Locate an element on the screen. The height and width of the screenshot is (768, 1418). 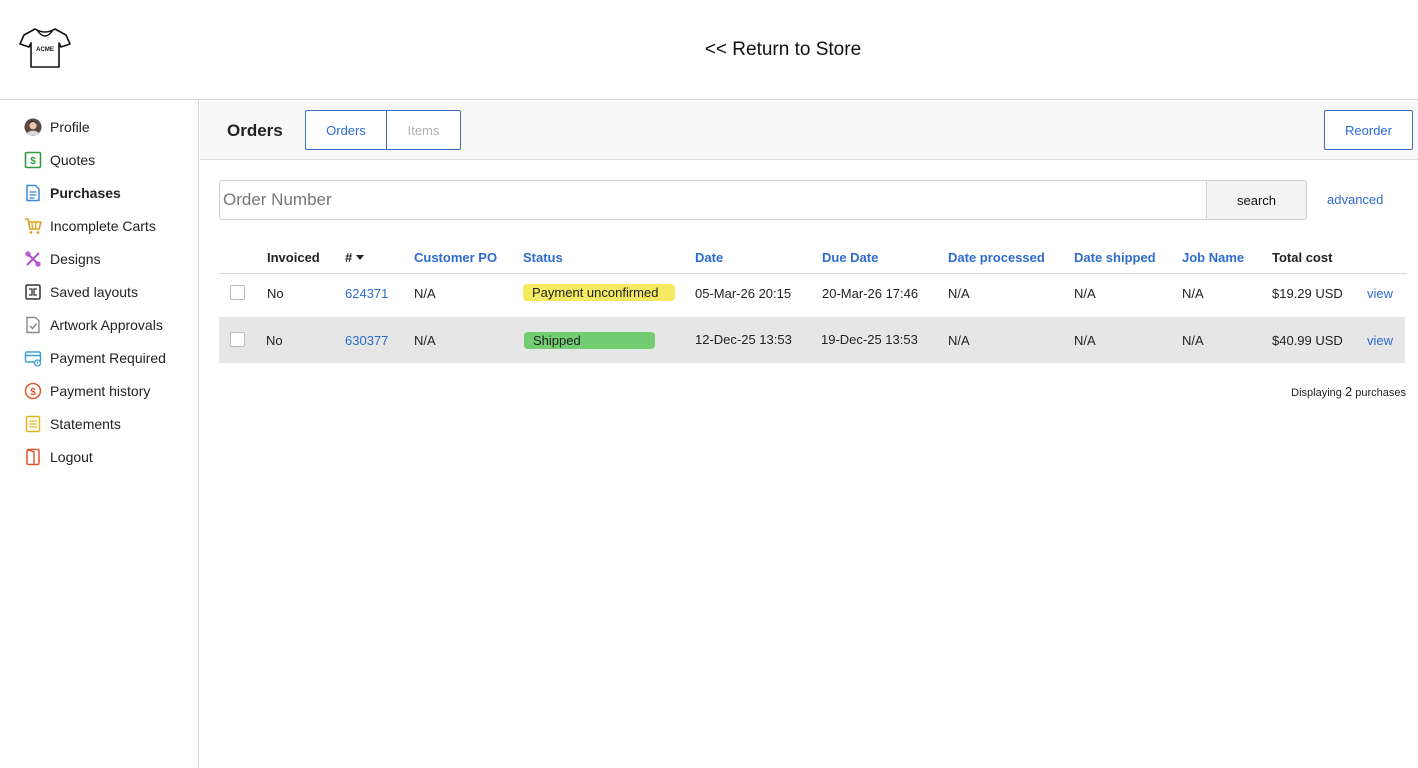
sidebar-item-label: Logout is located at coordinates (71, 457).